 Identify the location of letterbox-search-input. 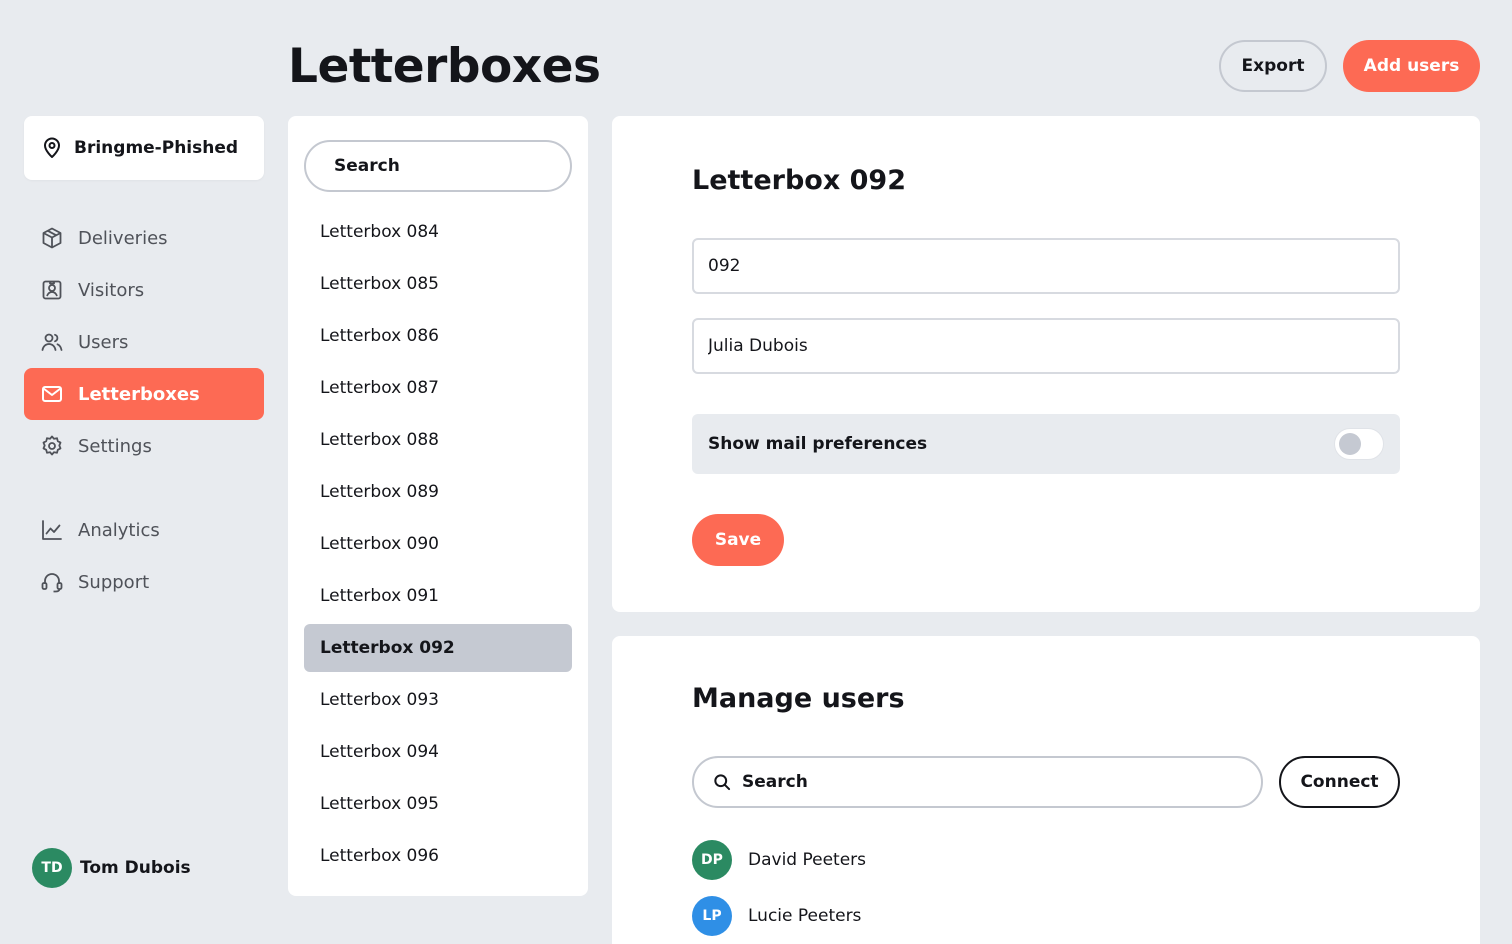
(455, 166).